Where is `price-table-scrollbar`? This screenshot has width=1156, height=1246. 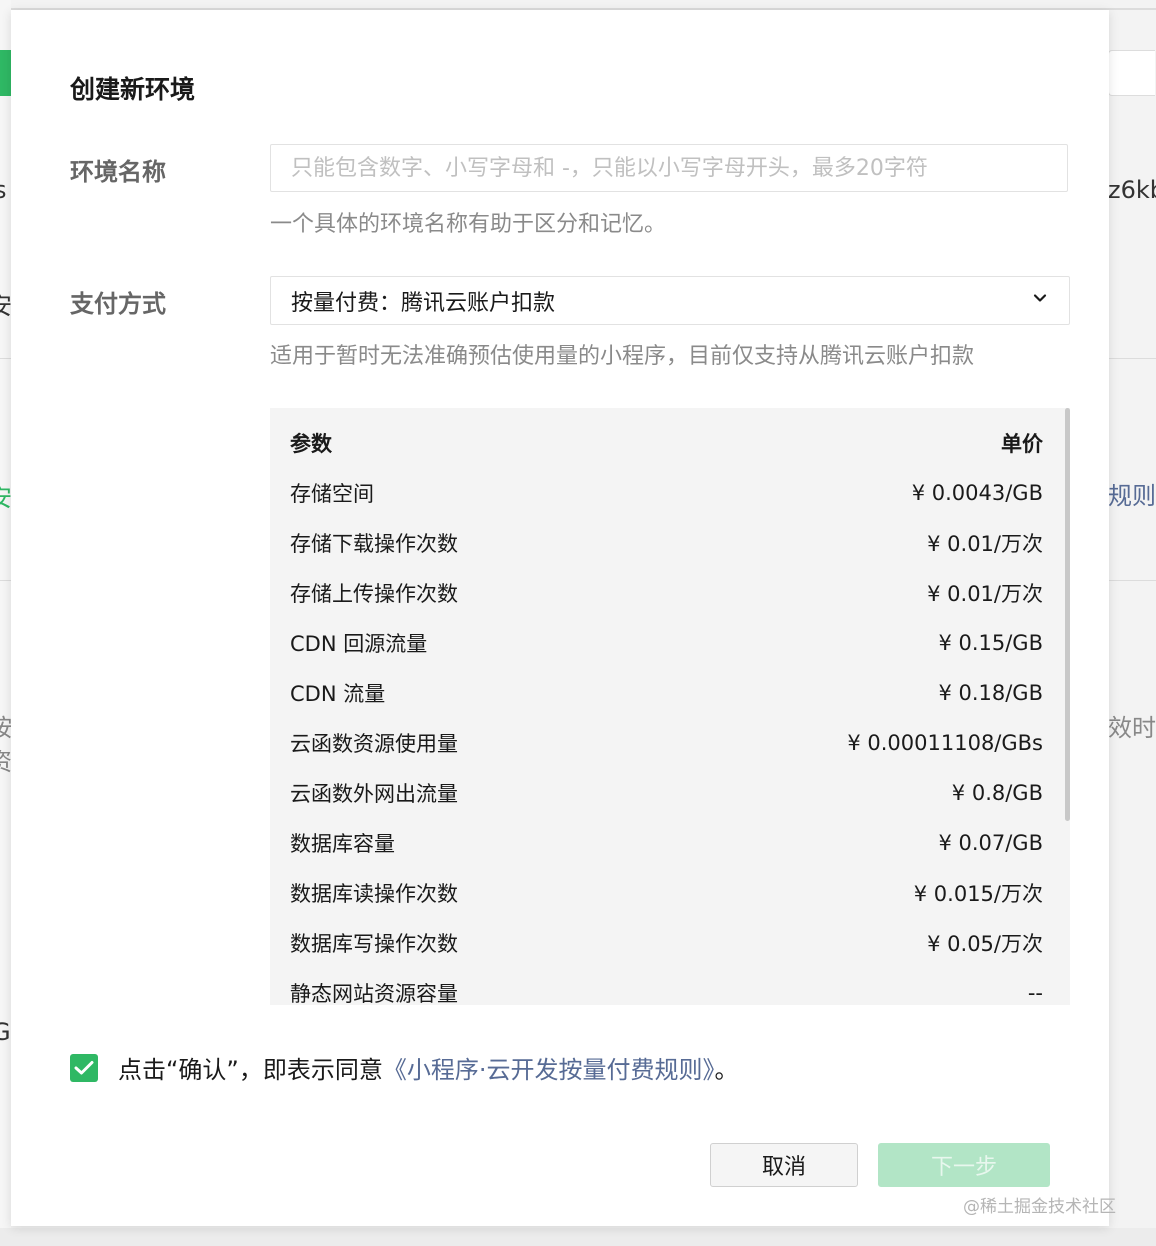 price-table-scrollbar is located at coordinates (1067, 614).